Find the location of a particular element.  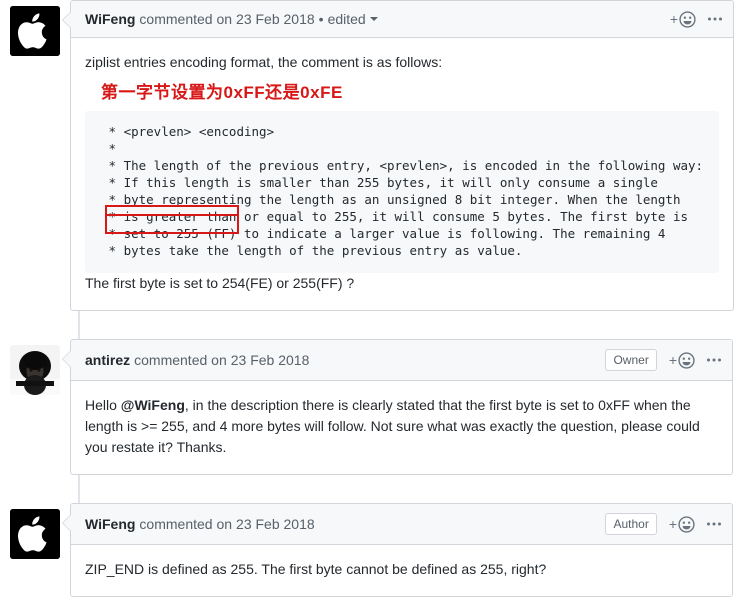

status-badge-owner: Owner is located at coordinates (631, 360).